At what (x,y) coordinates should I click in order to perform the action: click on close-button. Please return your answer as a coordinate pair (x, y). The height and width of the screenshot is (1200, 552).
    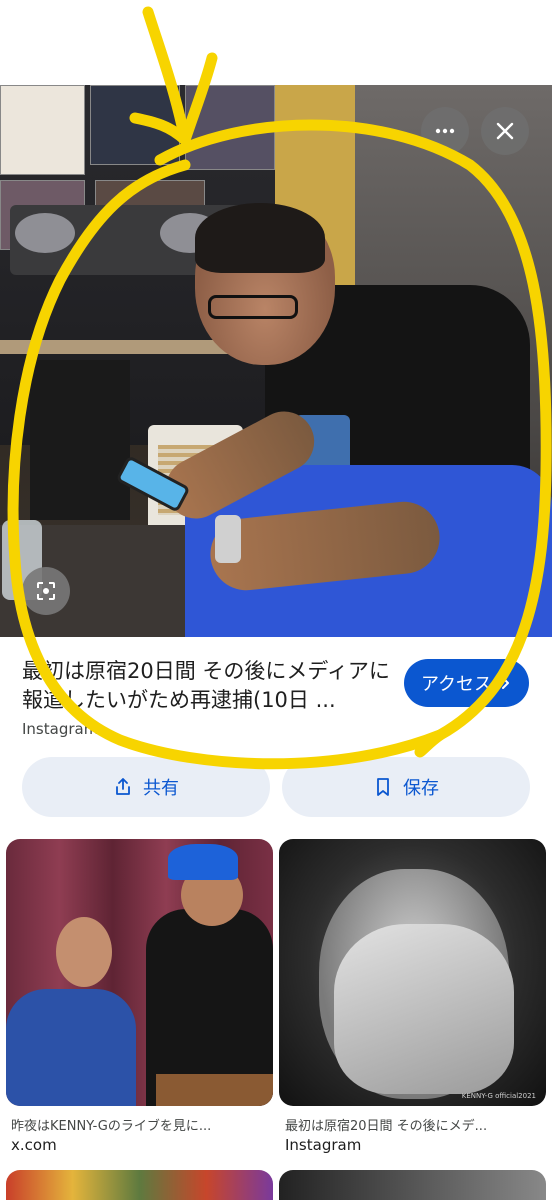
    Looking at the image, I should click on (505, 131).